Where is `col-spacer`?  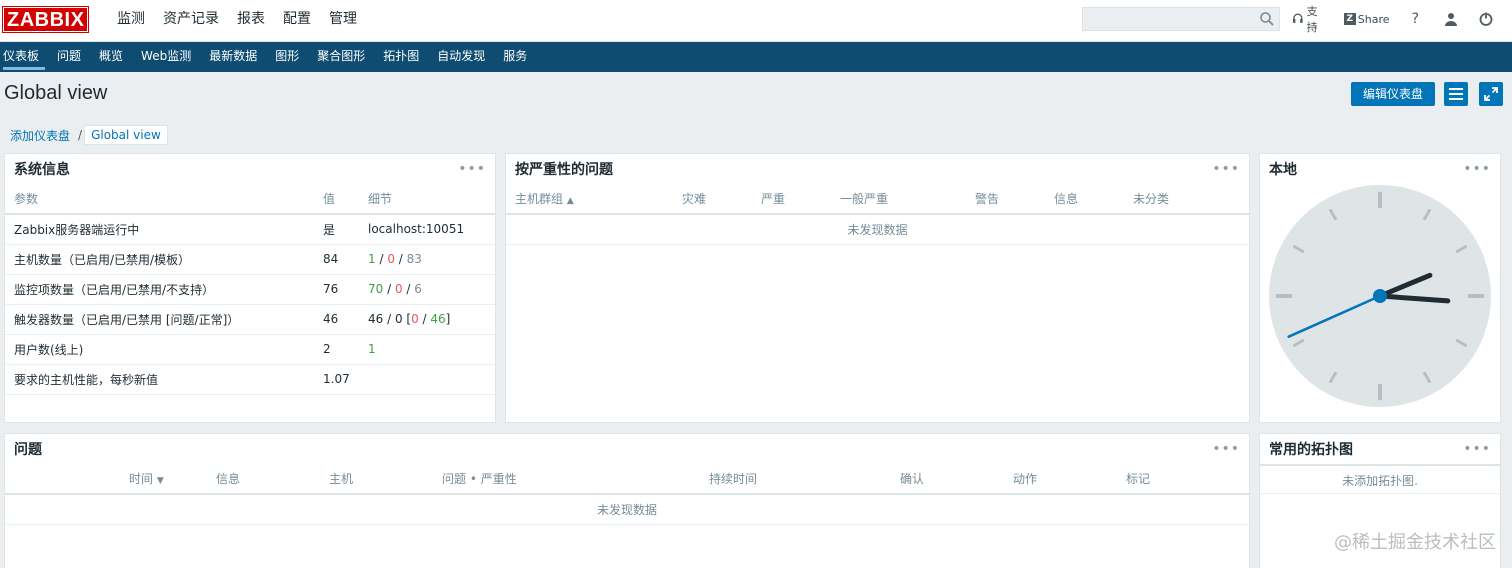 col-spacer is located at coordinates (62, 479).